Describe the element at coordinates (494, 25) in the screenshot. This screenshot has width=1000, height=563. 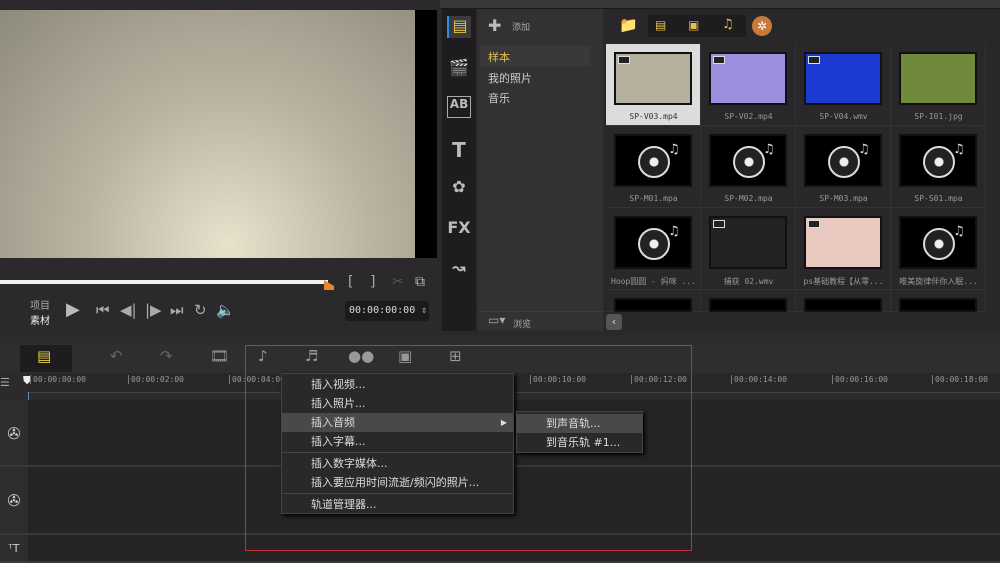
I see `add-icon: ✚` at that location.